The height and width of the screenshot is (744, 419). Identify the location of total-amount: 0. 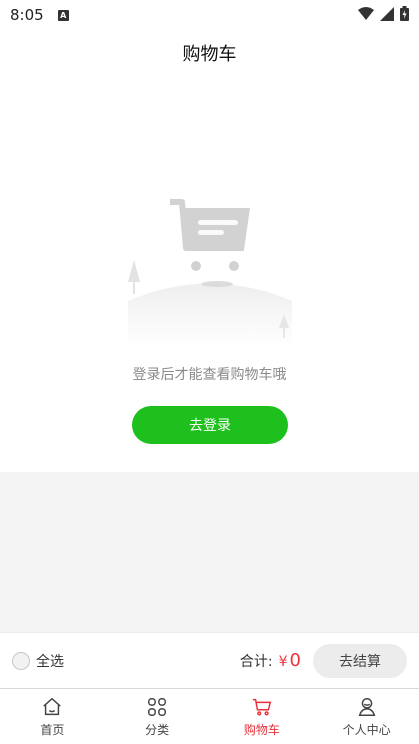
(295, 660).